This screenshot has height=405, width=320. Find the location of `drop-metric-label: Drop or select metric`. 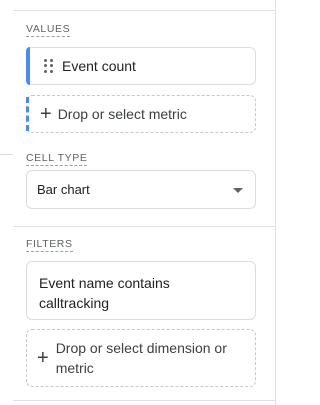

drop-metric-label: Drop or select metric is located at coordinates (122, 114).